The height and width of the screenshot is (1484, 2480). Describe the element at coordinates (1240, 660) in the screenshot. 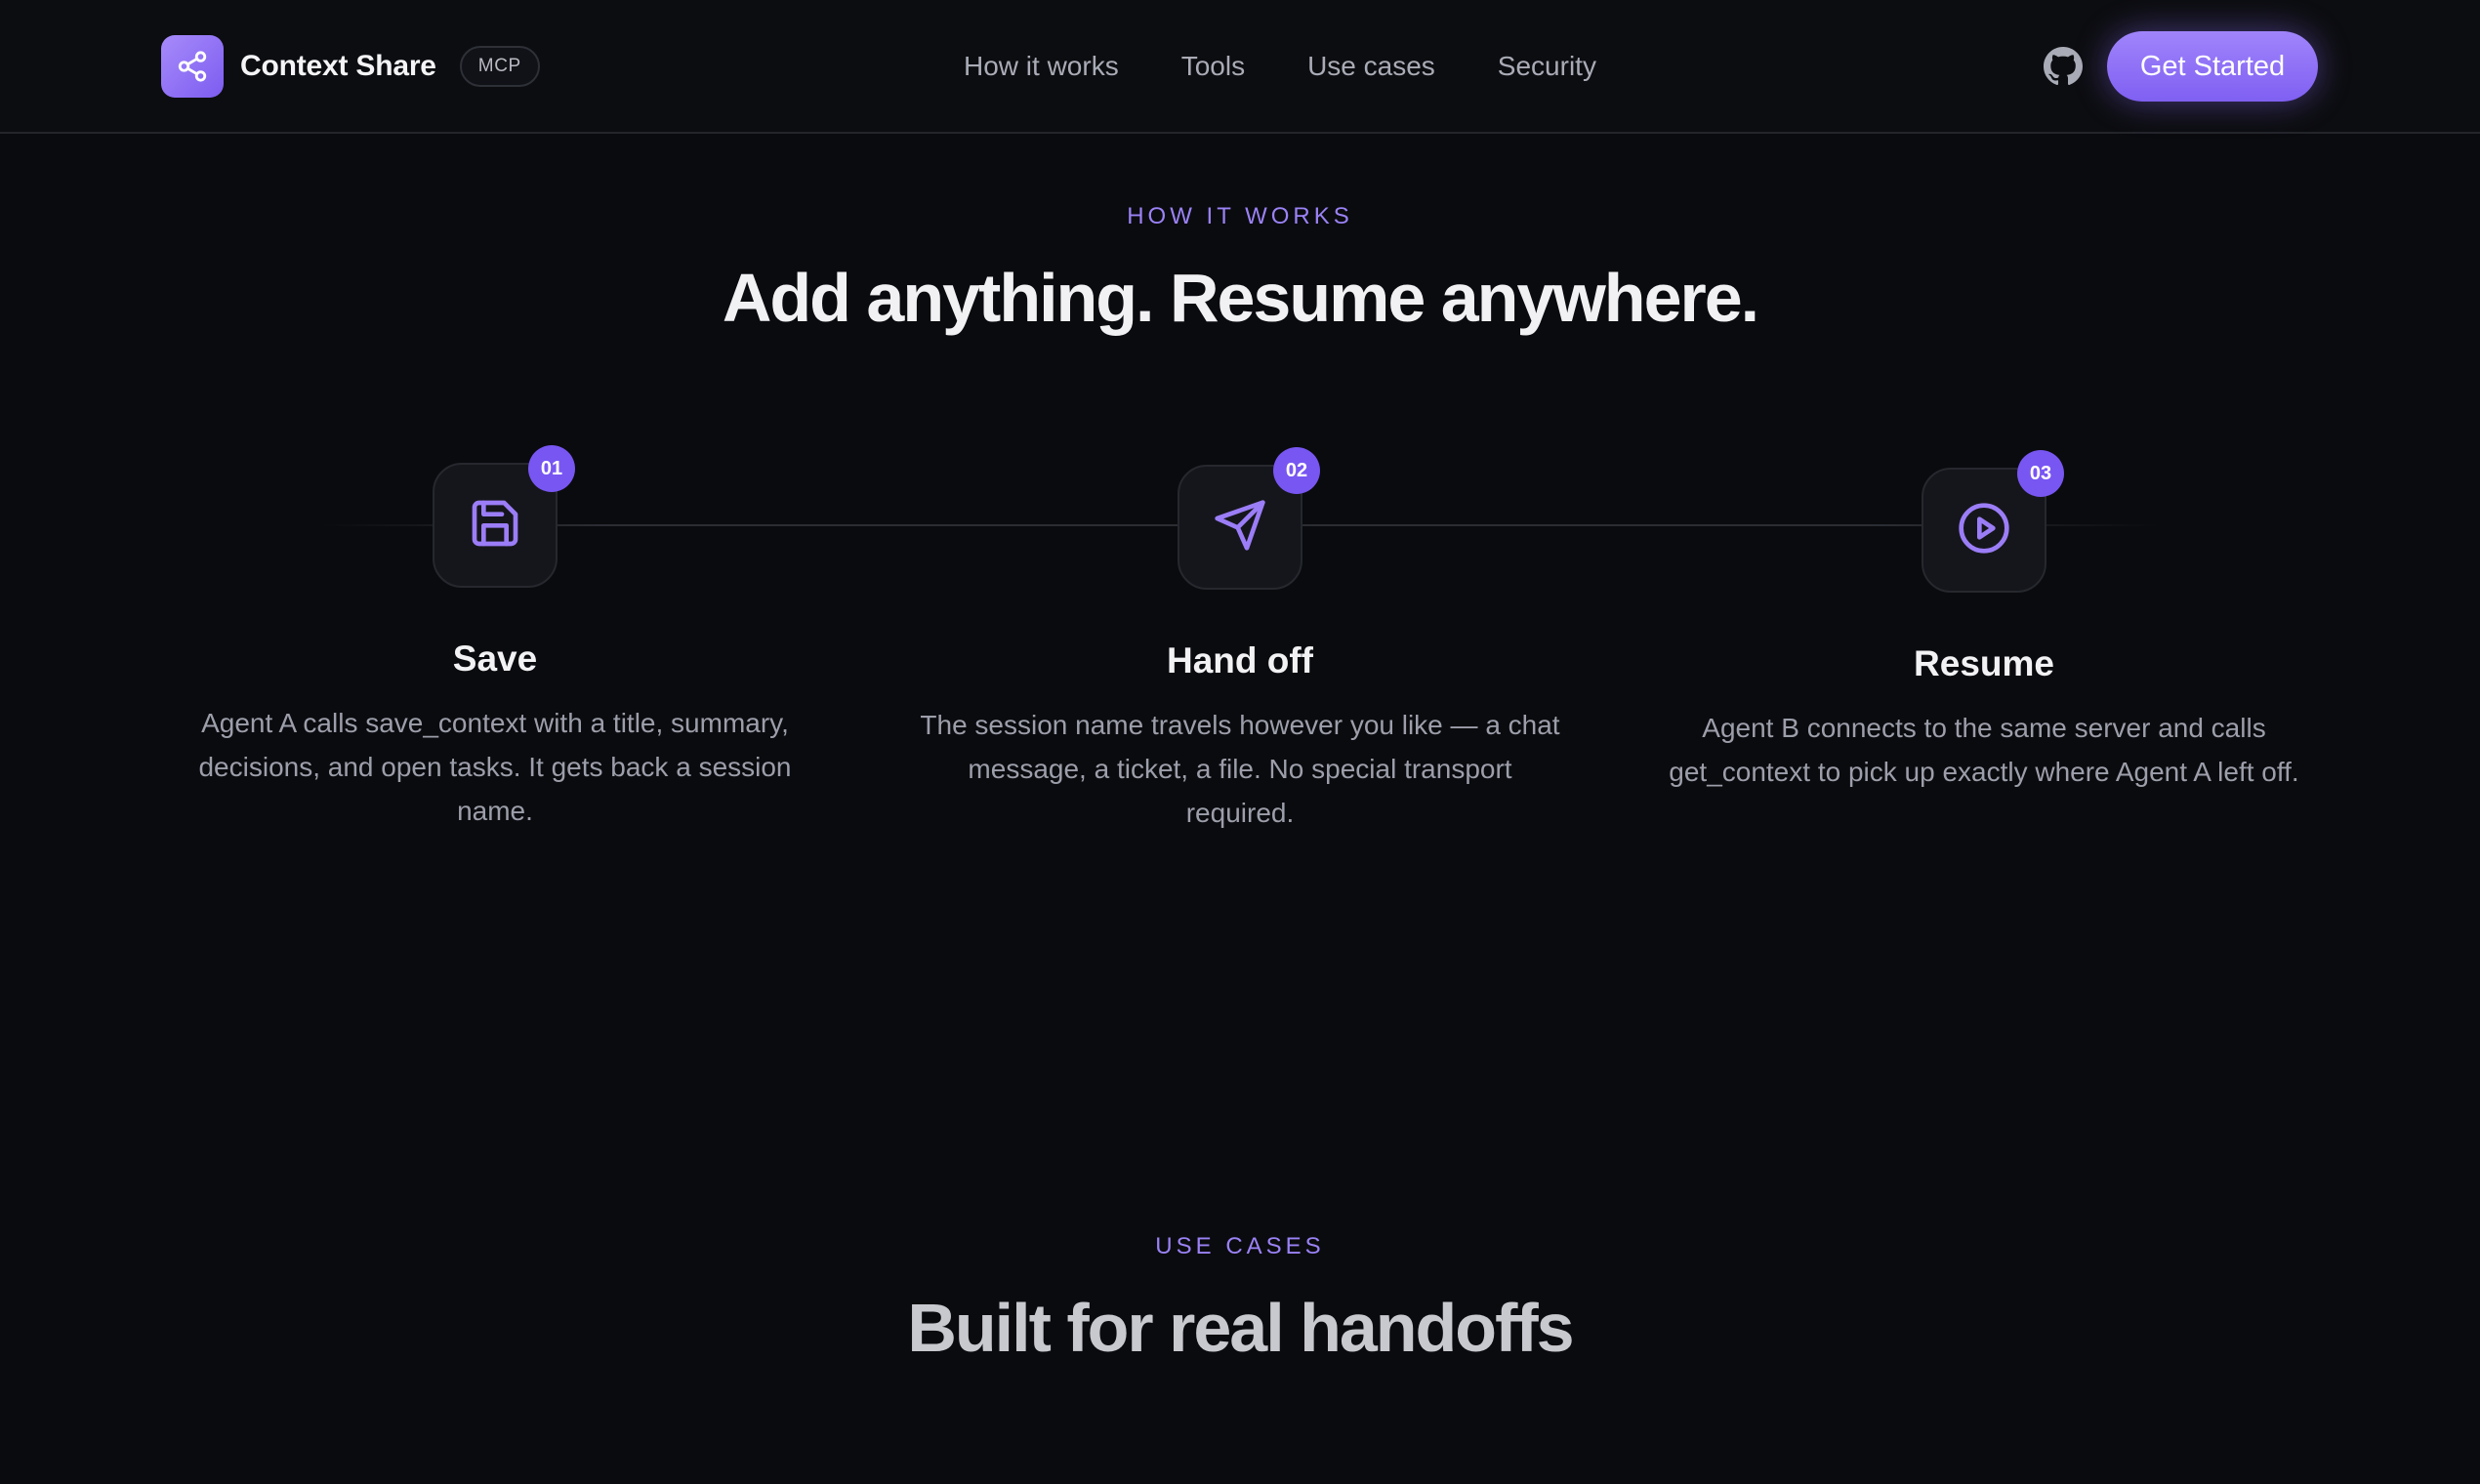

I see `step-title: Hand off` at that location.